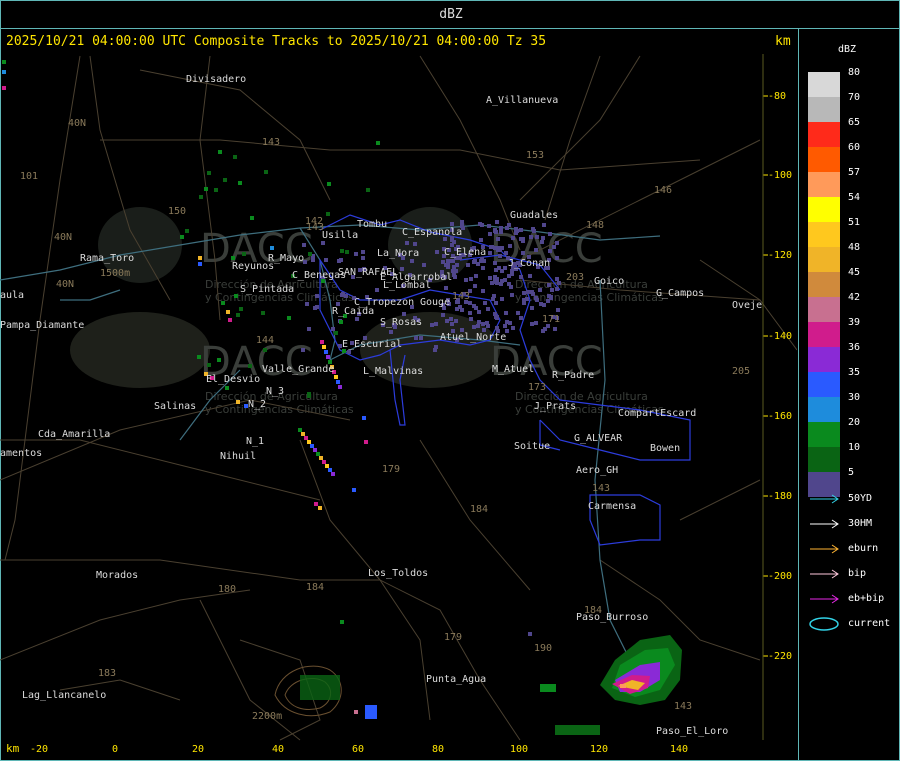  What do you see at coordinates (741, 371) in the screenshot?
I see `road-number: 205` at bounding box center [741, 371].